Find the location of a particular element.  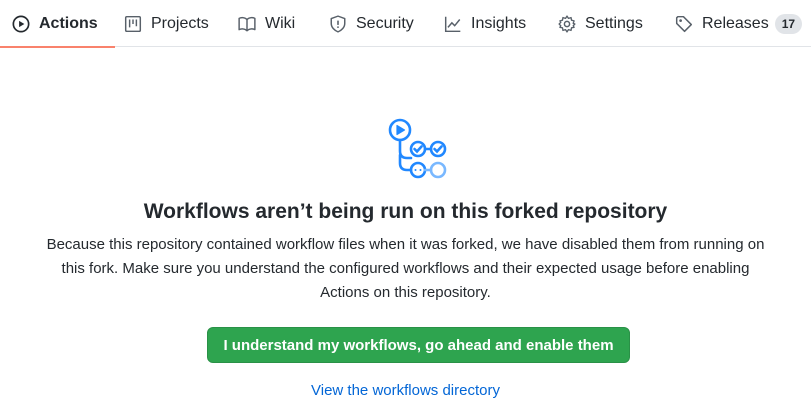

tab-releases: Releases 17 is located at coordinates (739, 23).